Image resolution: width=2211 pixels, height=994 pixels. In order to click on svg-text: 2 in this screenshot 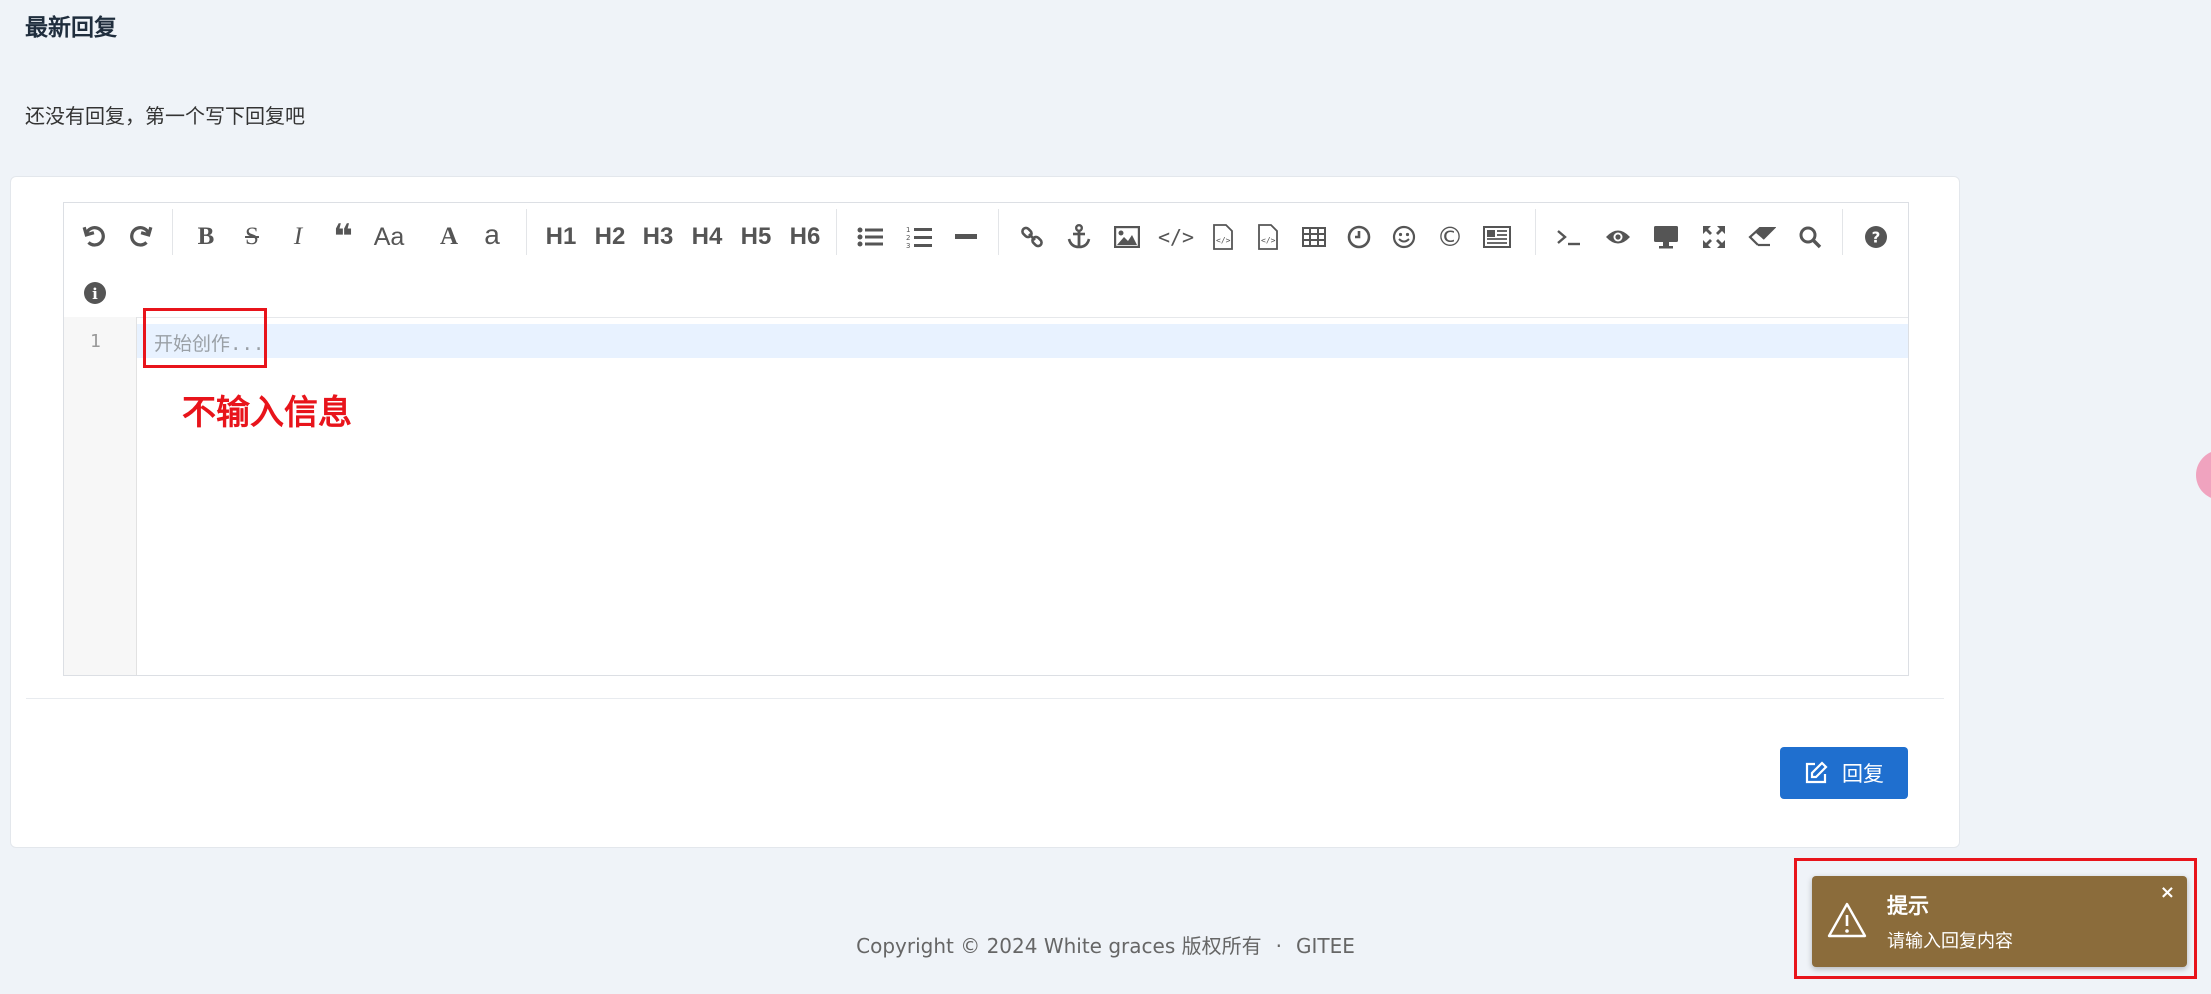, I will do `click(908, 238)`.